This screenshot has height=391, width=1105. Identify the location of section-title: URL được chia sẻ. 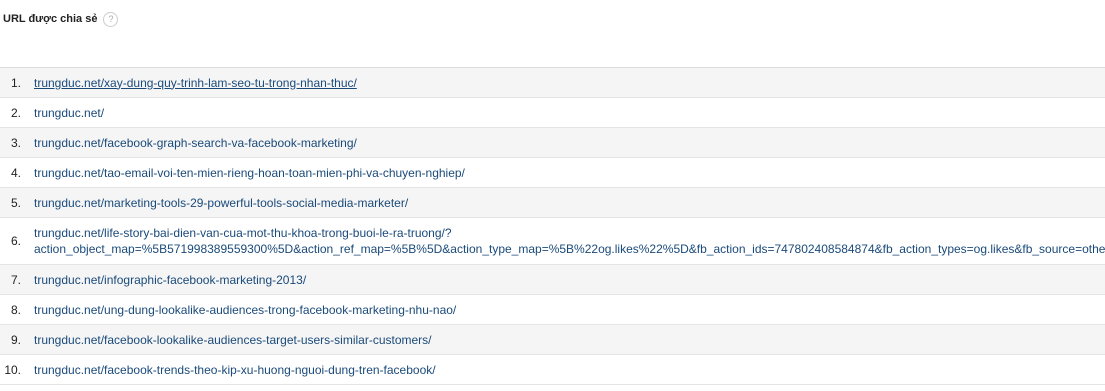
(50, 19).